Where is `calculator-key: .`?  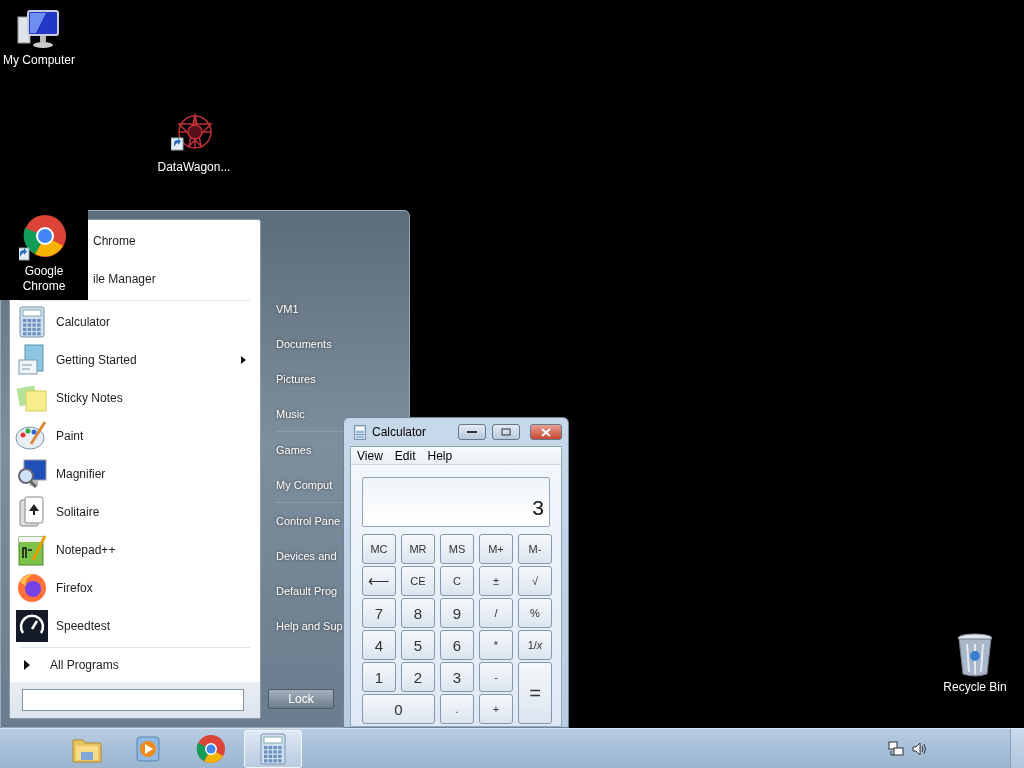 calculator-key: . is located at coordinates (457, 709).